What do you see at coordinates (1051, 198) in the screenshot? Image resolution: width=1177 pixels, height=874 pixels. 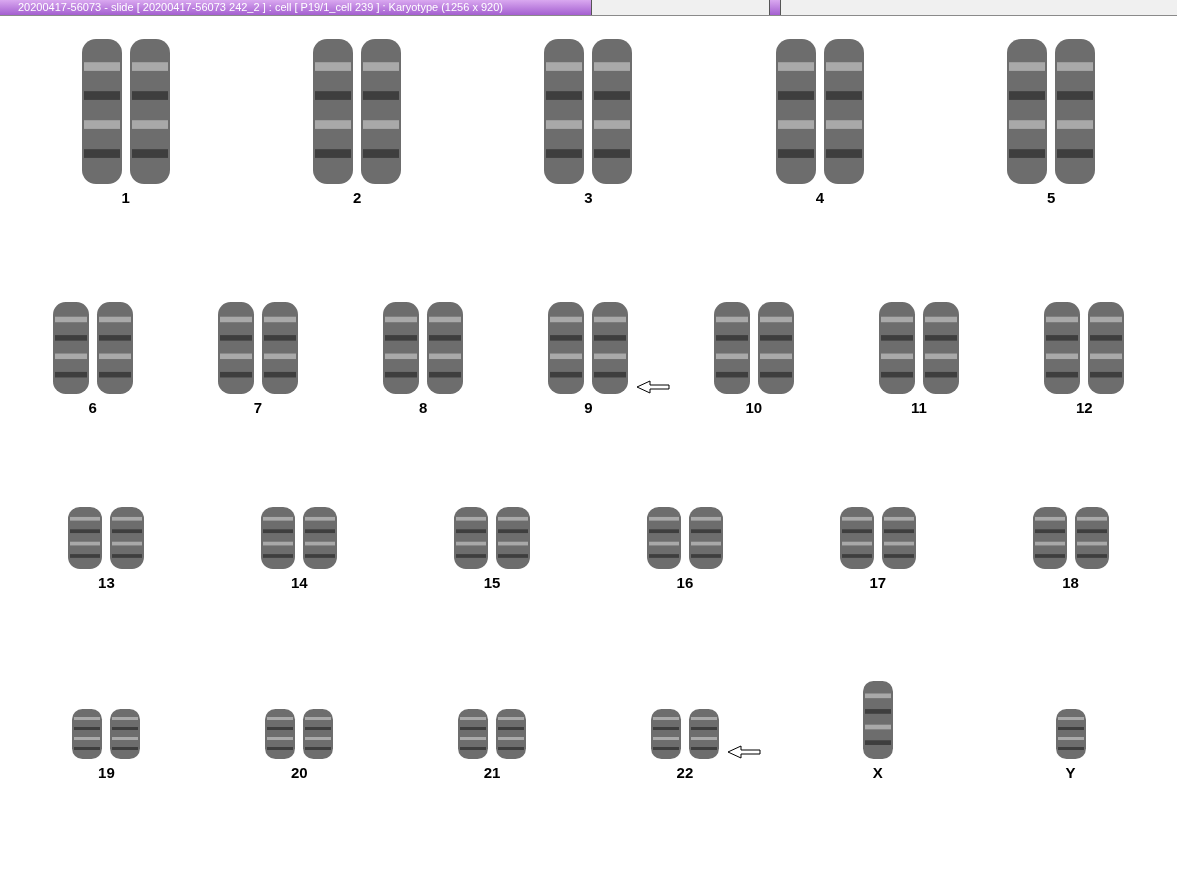 I see `chromosome-label: 5` at bounding box center [1051, 198].